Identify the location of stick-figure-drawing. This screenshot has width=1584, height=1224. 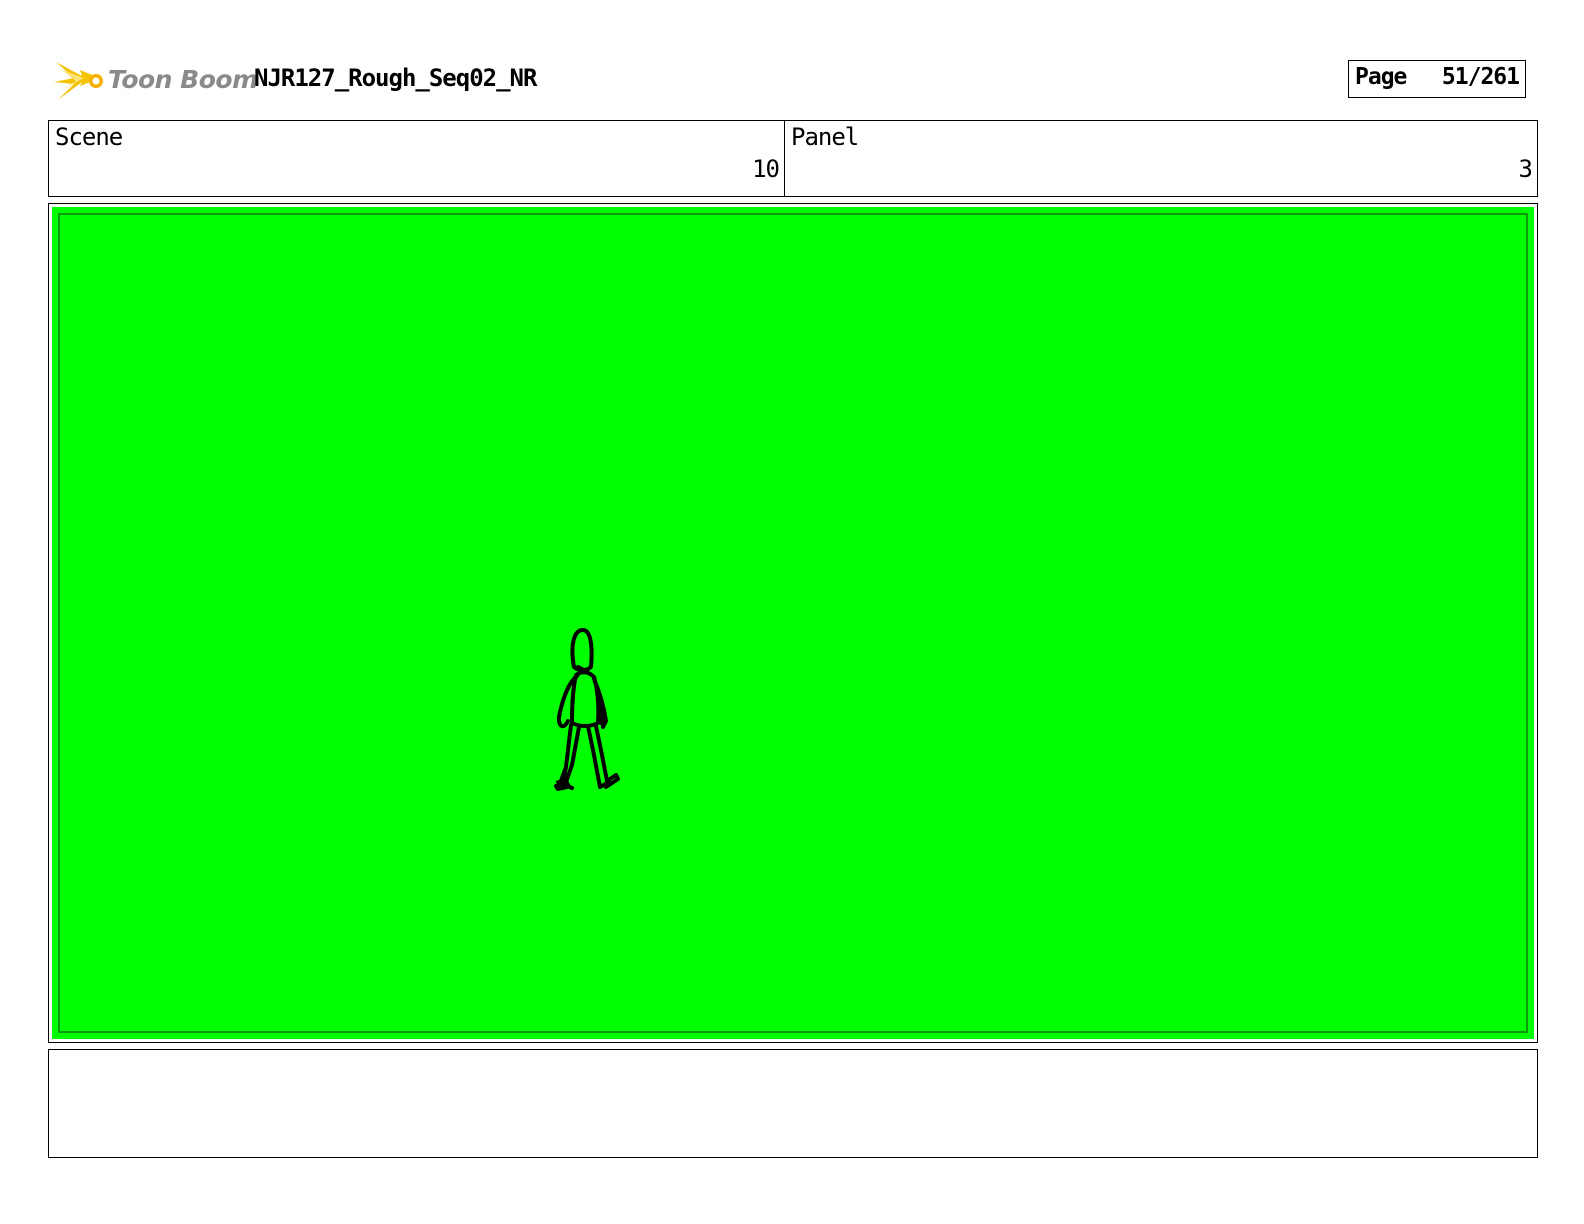
(587, 709).